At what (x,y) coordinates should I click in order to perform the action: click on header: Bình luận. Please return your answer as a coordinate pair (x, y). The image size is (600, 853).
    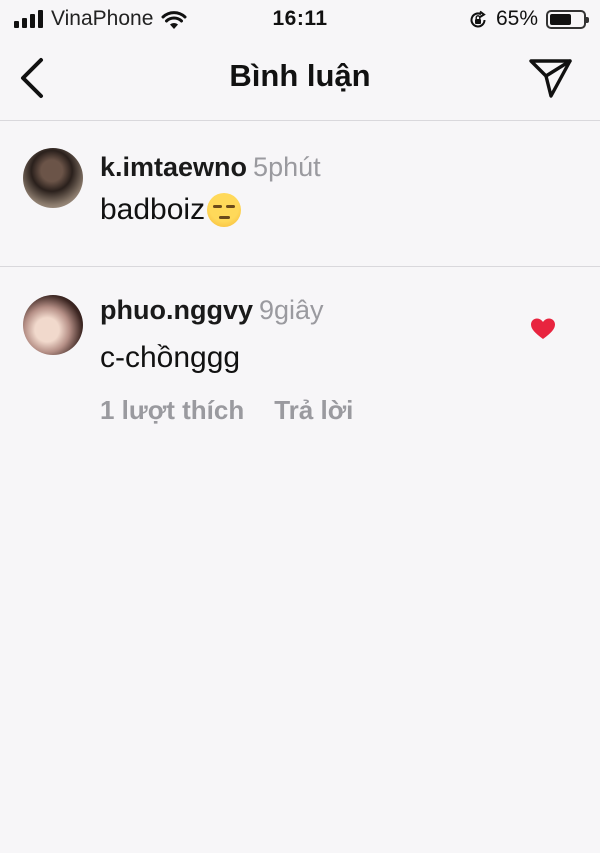
    Looking at the image, I should click on (300, 82).